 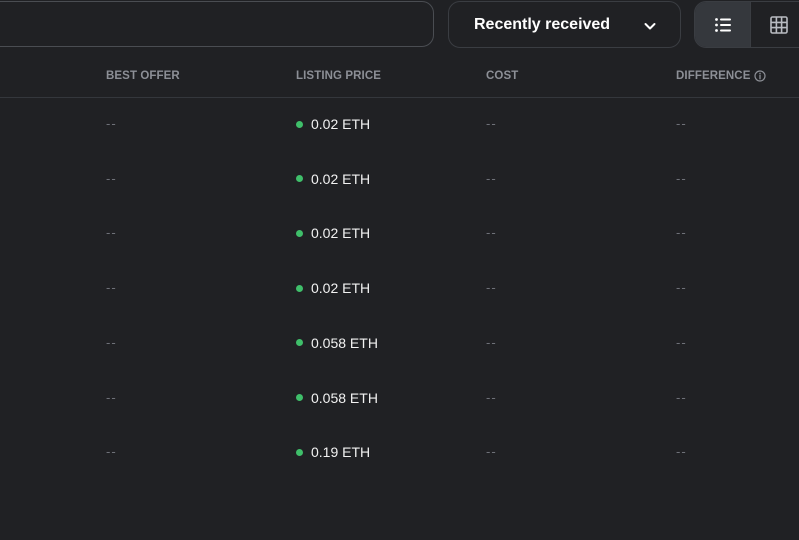 I want to click on listing-price-cell: 0.19 ETH, so click(x=333, y=452).